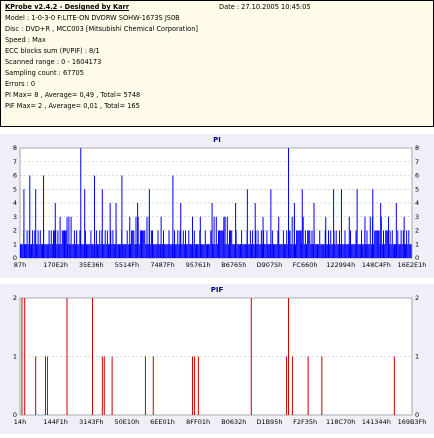 The width and height of the screenshot is (434, 438). I want to click on pif-x-tick: 14h, so click(20, 422).